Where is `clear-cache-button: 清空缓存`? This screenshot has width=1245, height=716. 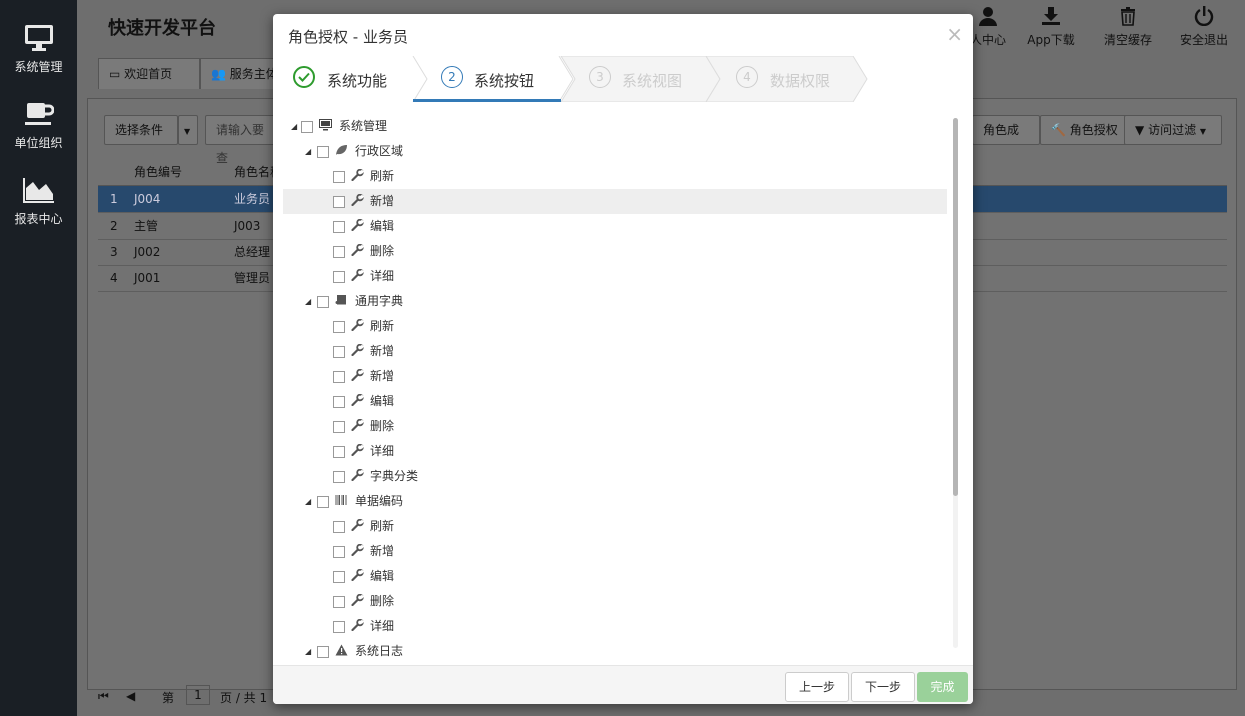
clear-cache-button: 清空缓存 is located at coordinates (1128, 27).